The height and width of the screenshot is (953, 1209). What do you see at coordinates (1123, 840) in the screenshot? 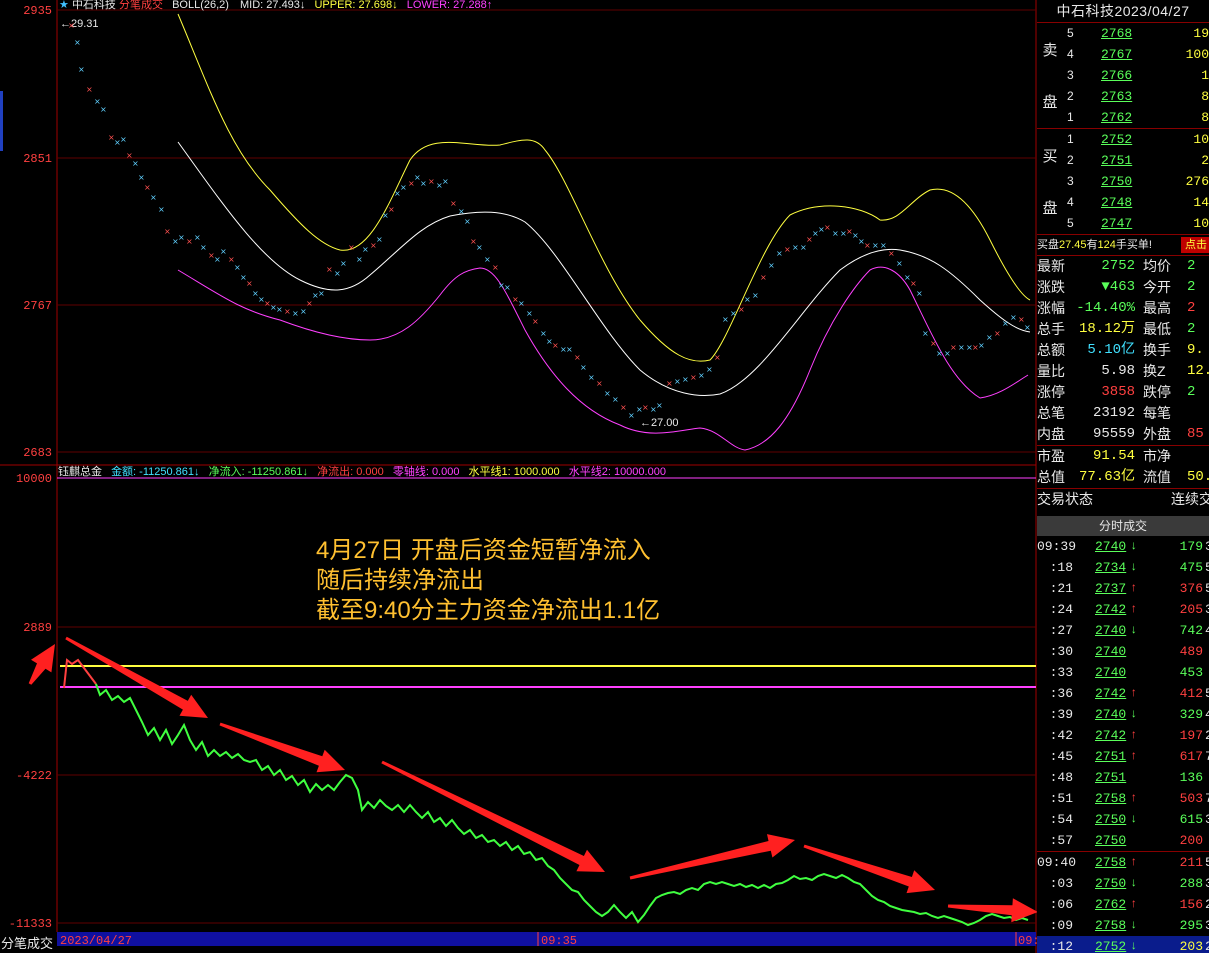
I see `tick-row: :57 2750 200` at bounding box center [1123, 840].